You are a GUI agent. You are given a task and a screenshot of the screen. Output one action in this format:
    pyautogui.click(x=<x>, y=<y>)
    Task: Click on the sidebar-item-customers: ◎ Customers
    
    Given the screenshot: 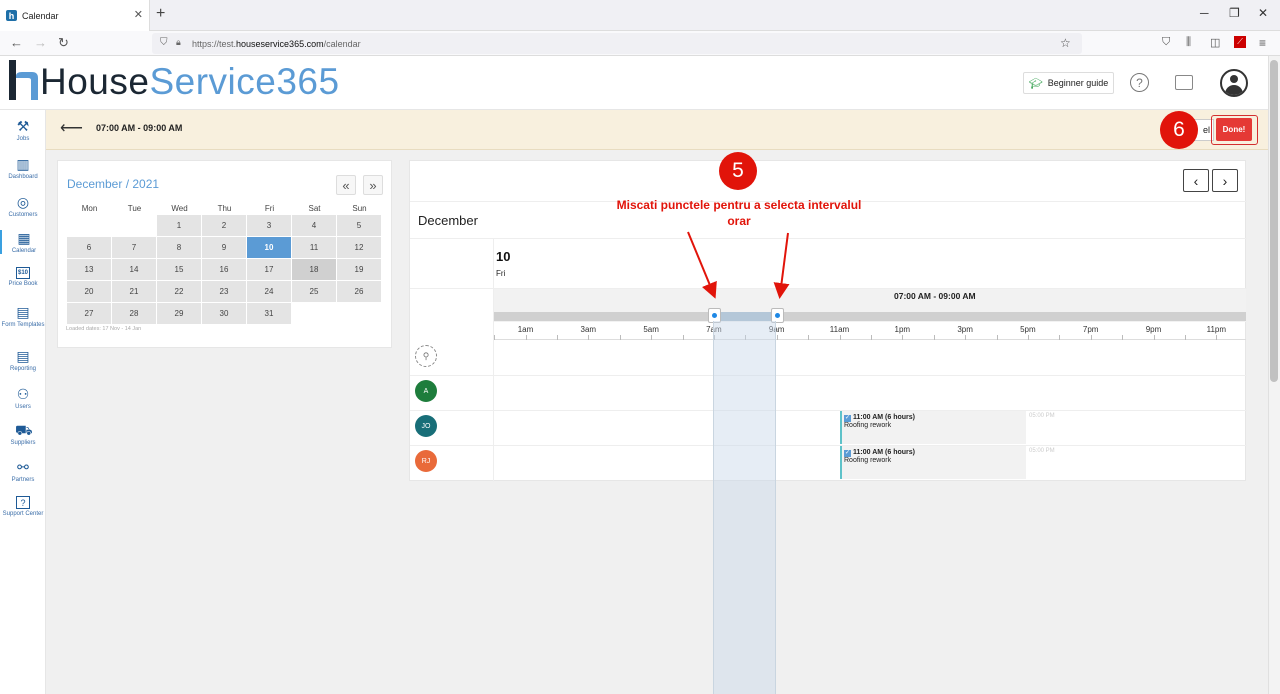 What is the action you would take?
    pyautogui.click(x=23, y=206)
    